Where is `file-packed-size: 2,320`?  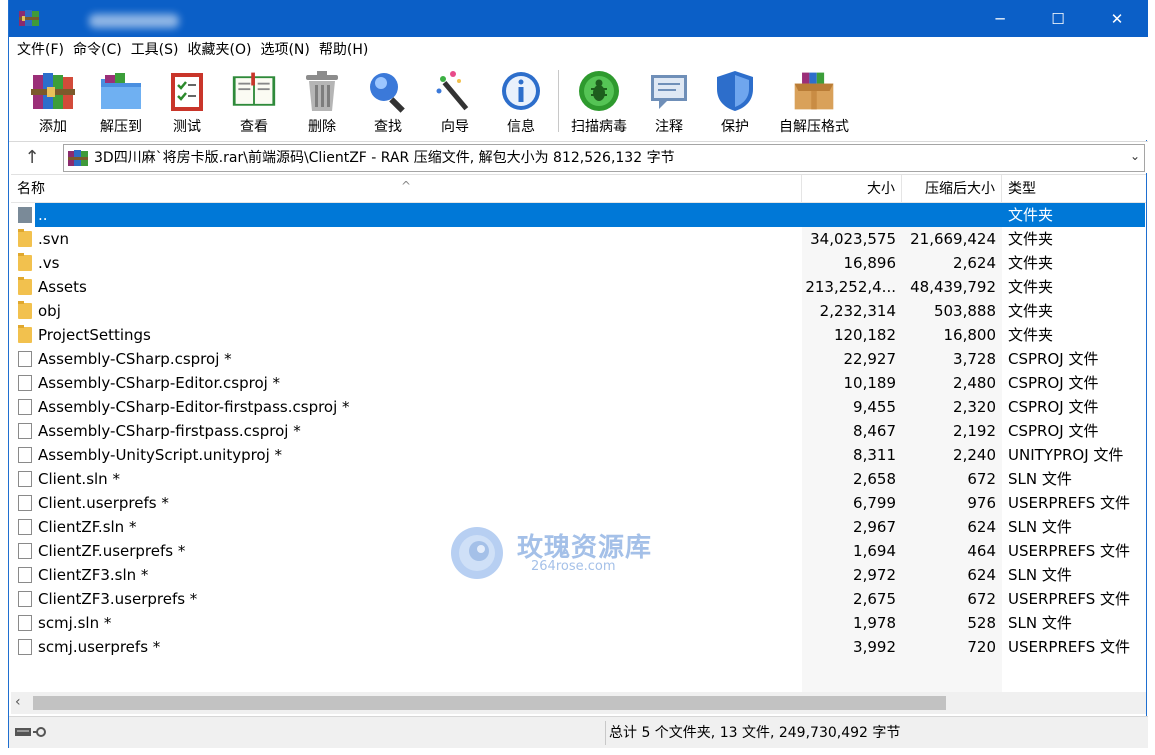
file-packed-size: 2,320 is located at coordinates (974, 407).